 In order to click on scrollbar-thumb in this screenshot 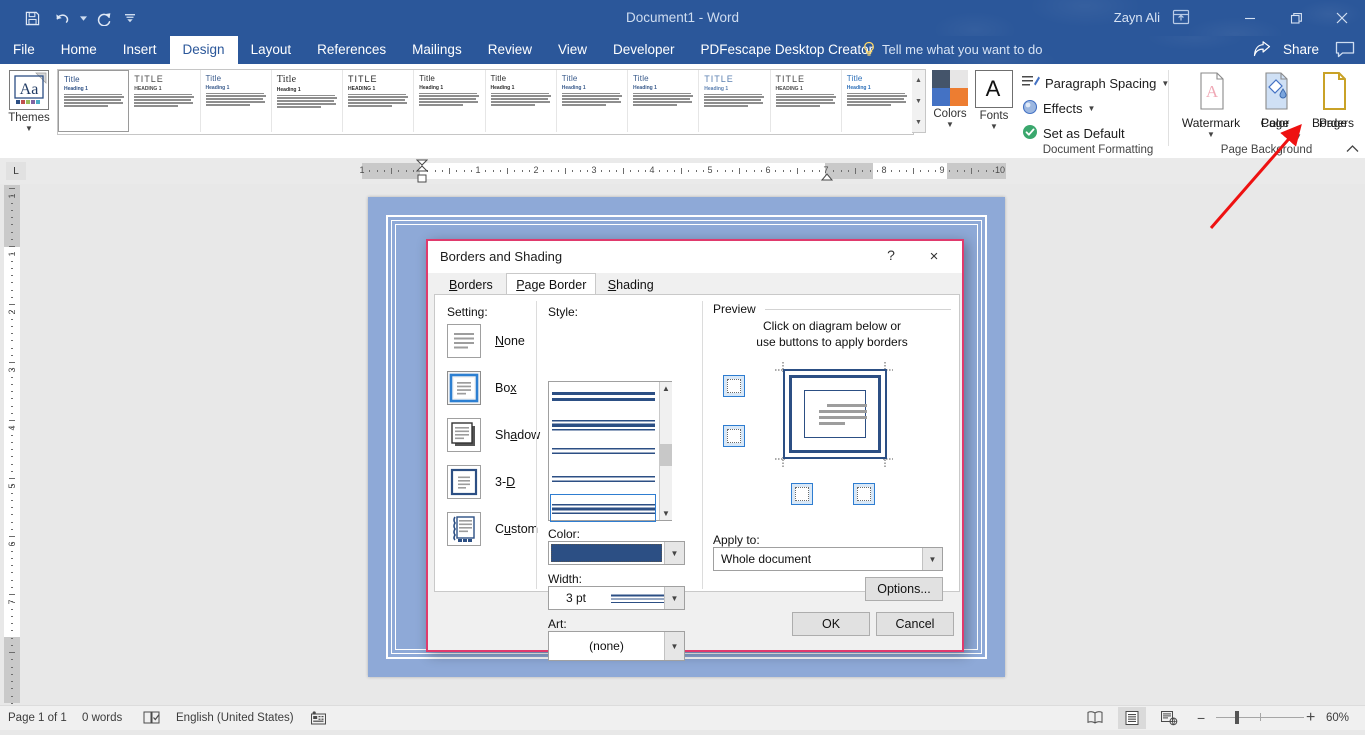, I will do `click(666, 455)`.